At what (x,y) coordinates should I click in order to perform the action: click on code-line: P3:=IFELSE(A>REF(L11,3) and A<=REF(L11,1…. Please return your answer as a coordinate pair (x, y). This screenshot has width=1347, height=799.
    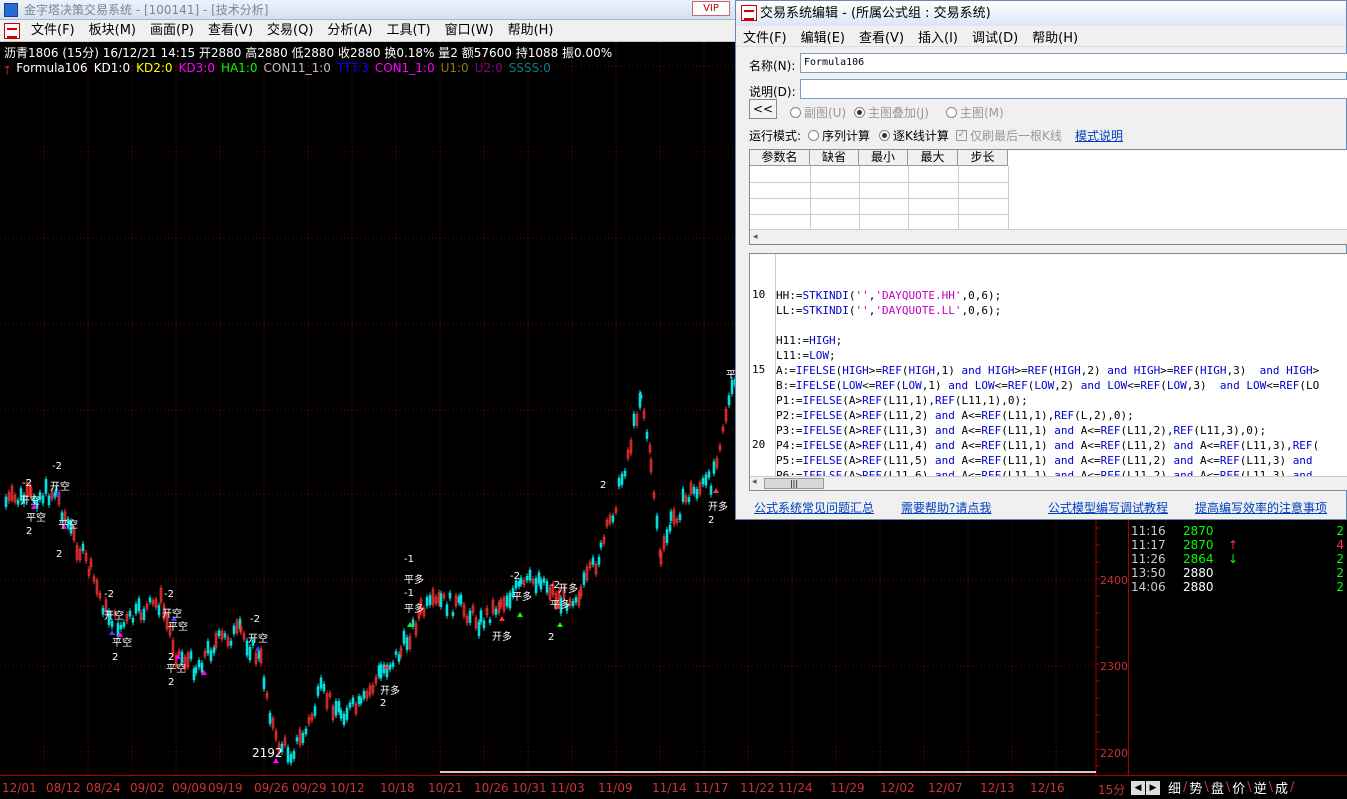
    Looking at the image, I should click on (1021, 430).